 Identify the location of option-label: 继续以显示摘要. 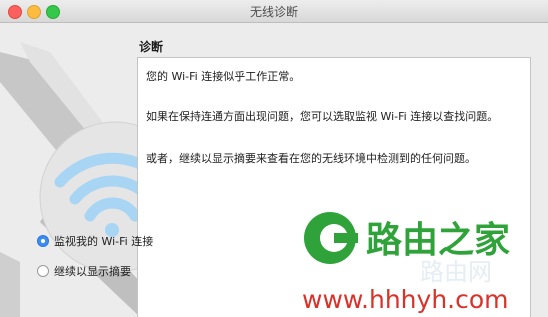
(92, 271).